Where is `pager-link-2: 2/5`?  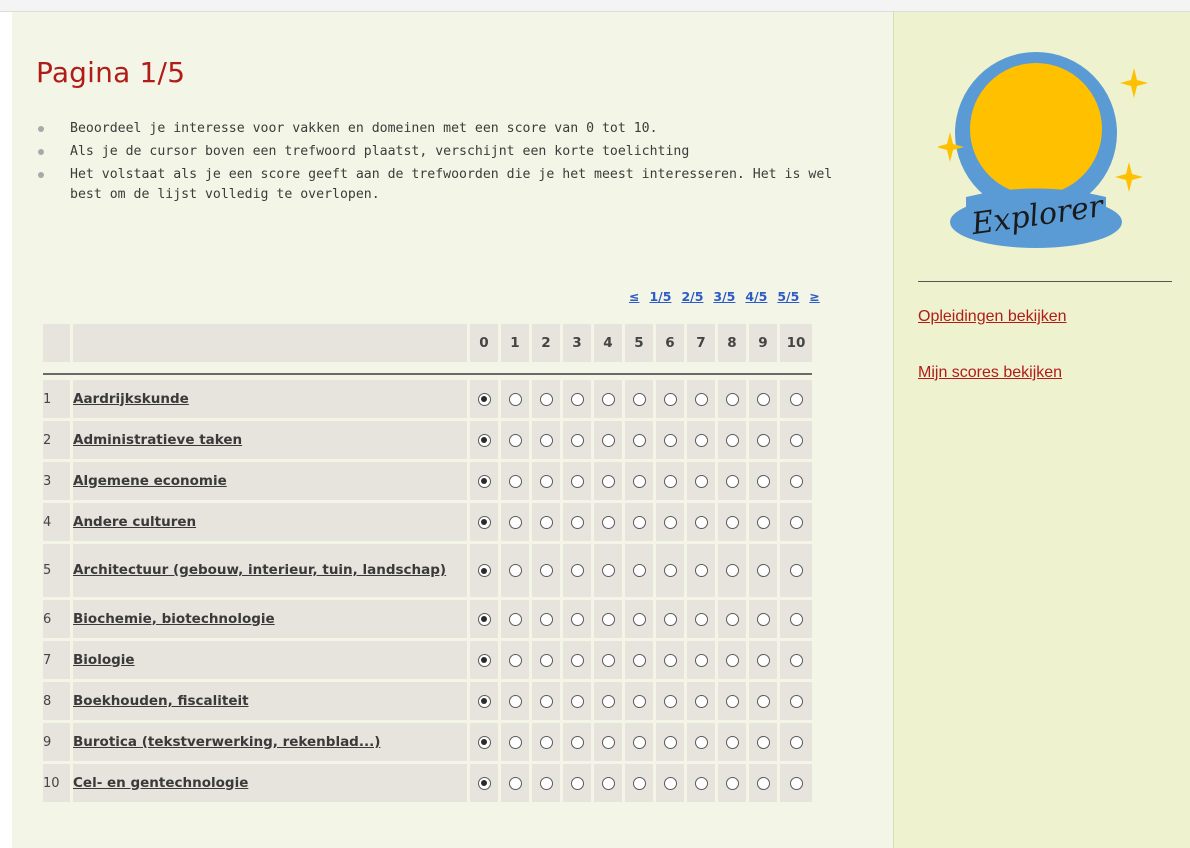
pager-link-2: 2/5 is located at coordinates (692, 296).